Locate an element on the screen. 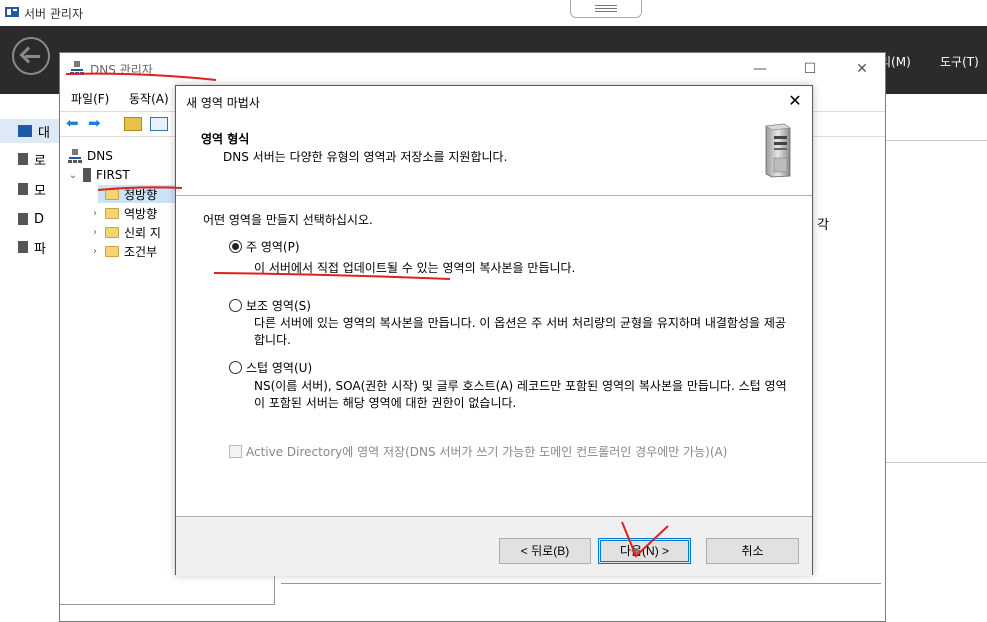  chevron-down-icon: ⌄ is located at coordinates (73, 175).